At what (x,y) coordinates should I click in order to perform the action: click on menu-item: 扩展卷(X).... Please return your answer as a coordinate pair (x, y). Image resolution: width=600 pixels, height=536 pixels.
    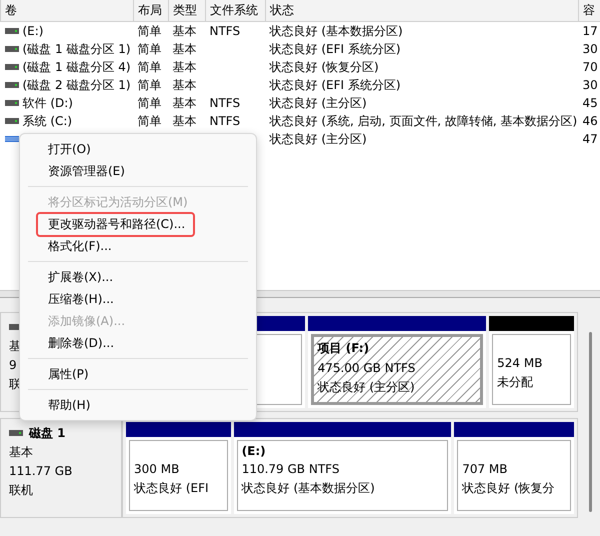
    Looking at the image, I should click on (80, 277).